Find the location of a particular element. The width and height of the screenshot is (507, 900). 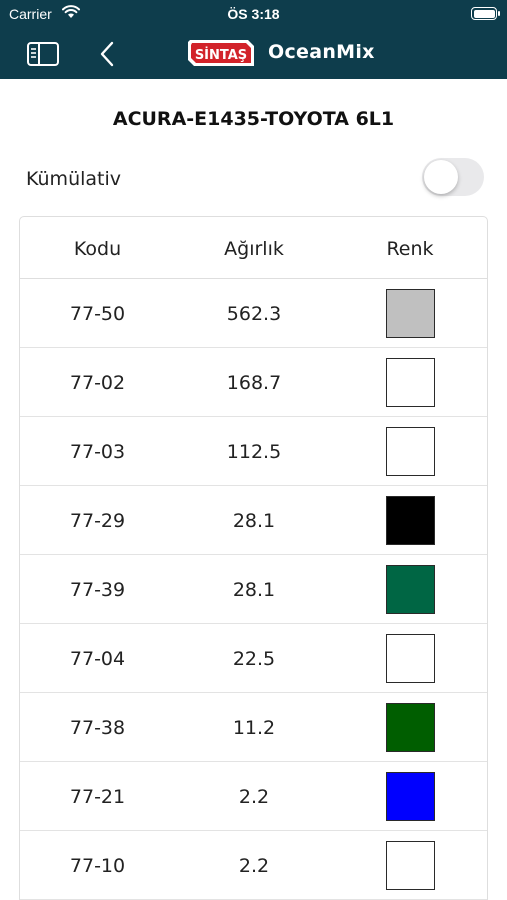

oceanmix-logo-text: OceanMix is located at coordinates (321, 52).